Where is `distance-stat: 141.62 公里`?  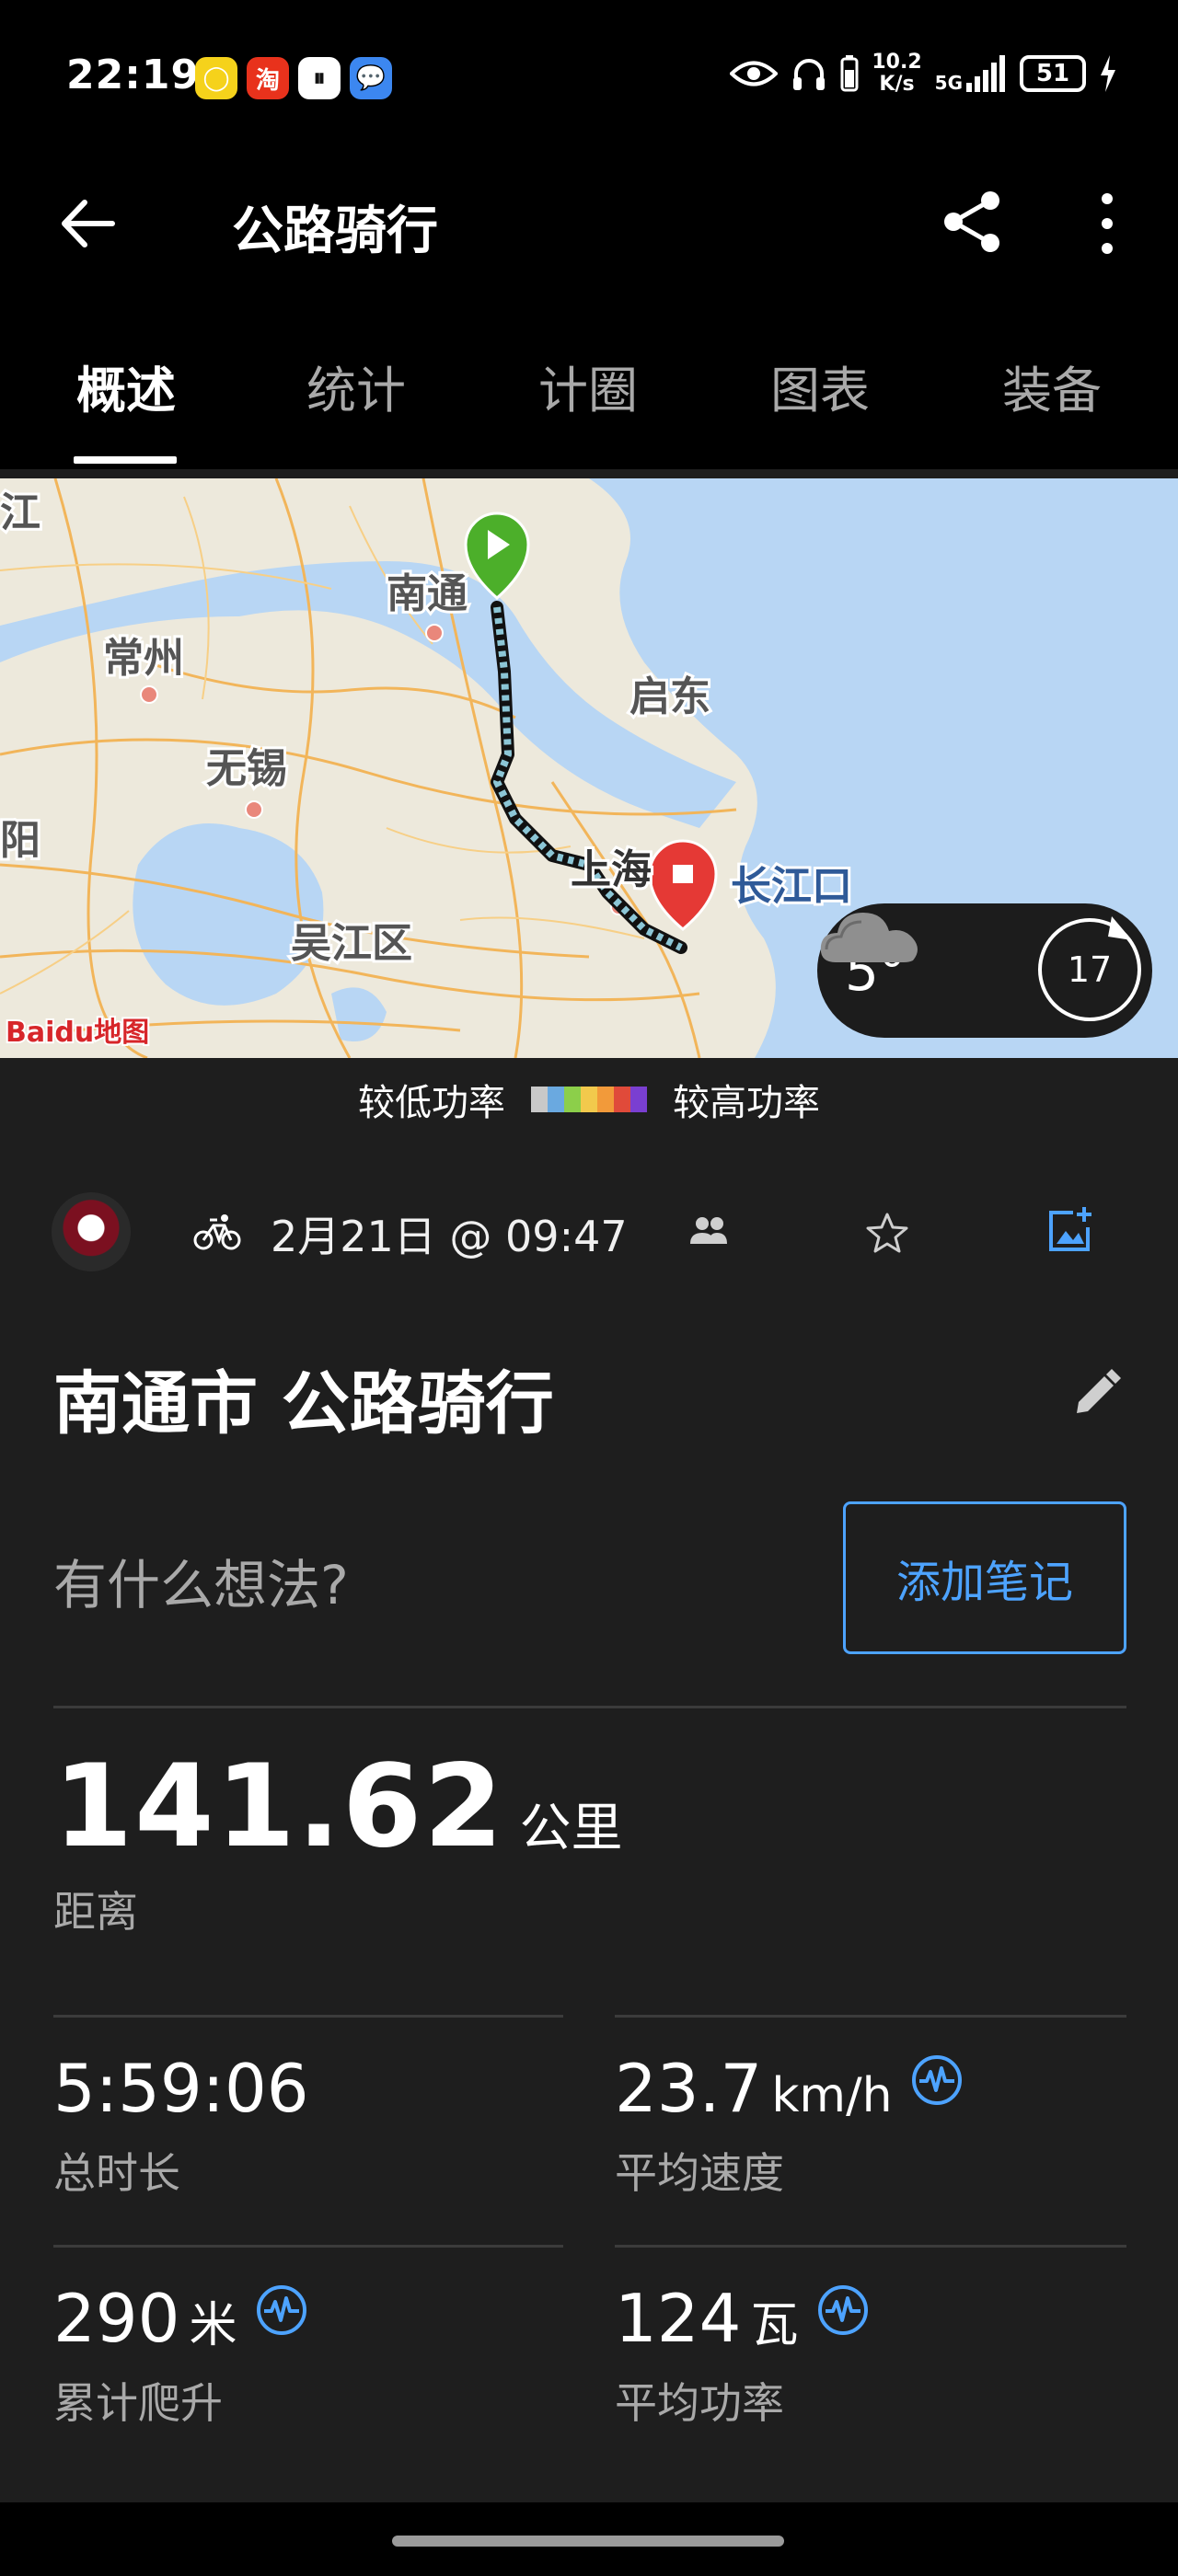
distance-stat: 141.62 公里 is located at coordinates (338, 1807).